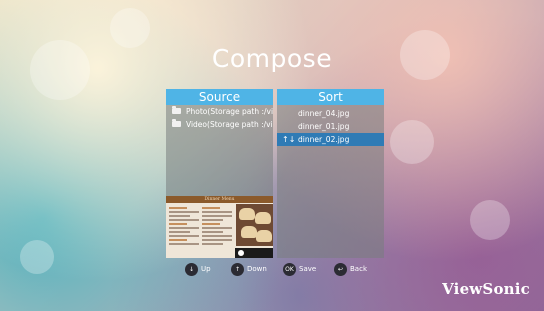 The width and height of the screenshot is (544, 311). What do you see at coordinates (289, 139) in the screenshot?
I see `reorder-arrows-icon: ↑↓` at bounding box center [289, 139].